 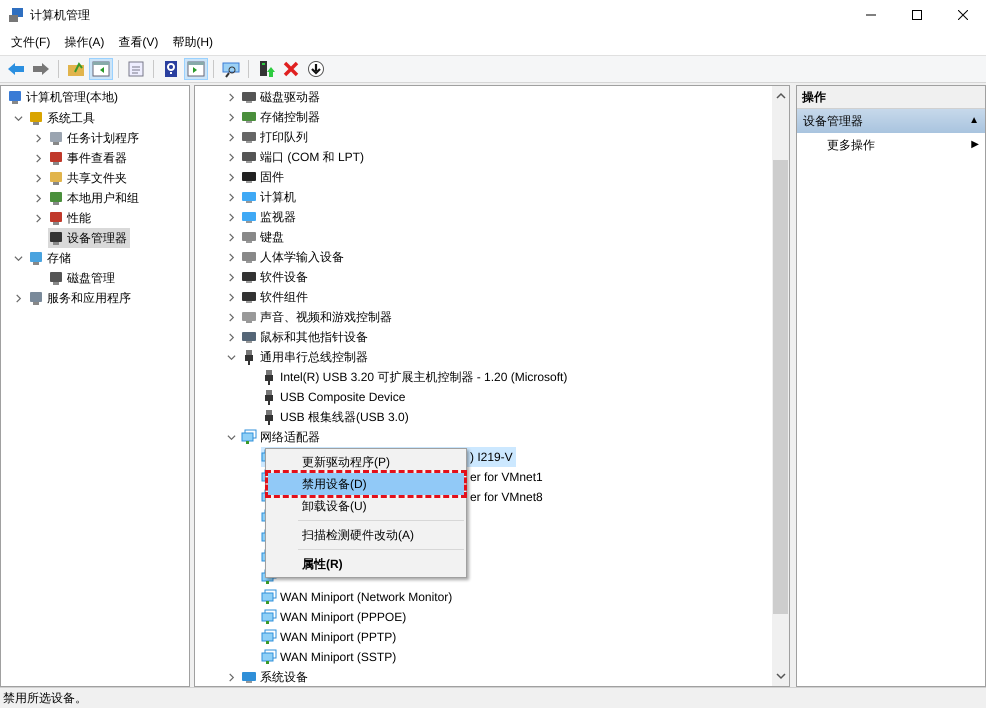 I want to click on status-bar: 禁用所选设备。, so click(x=493, y=697).